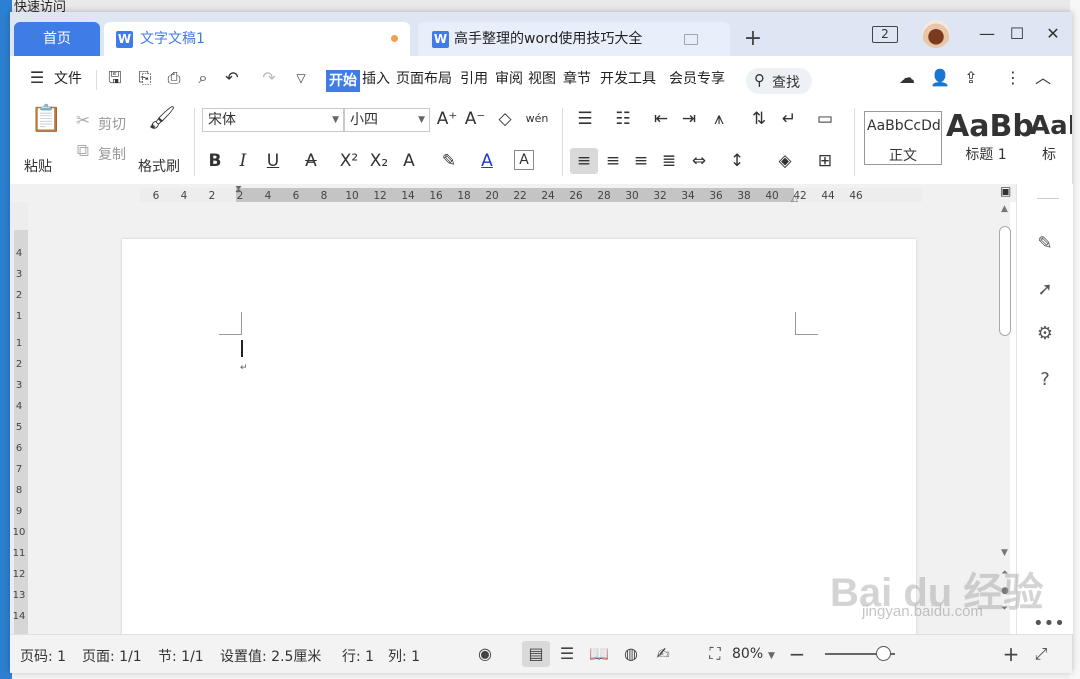 The image size is (1080, 679). I want to click on chinese-layout-icon: ⩚, so click(719, 119).